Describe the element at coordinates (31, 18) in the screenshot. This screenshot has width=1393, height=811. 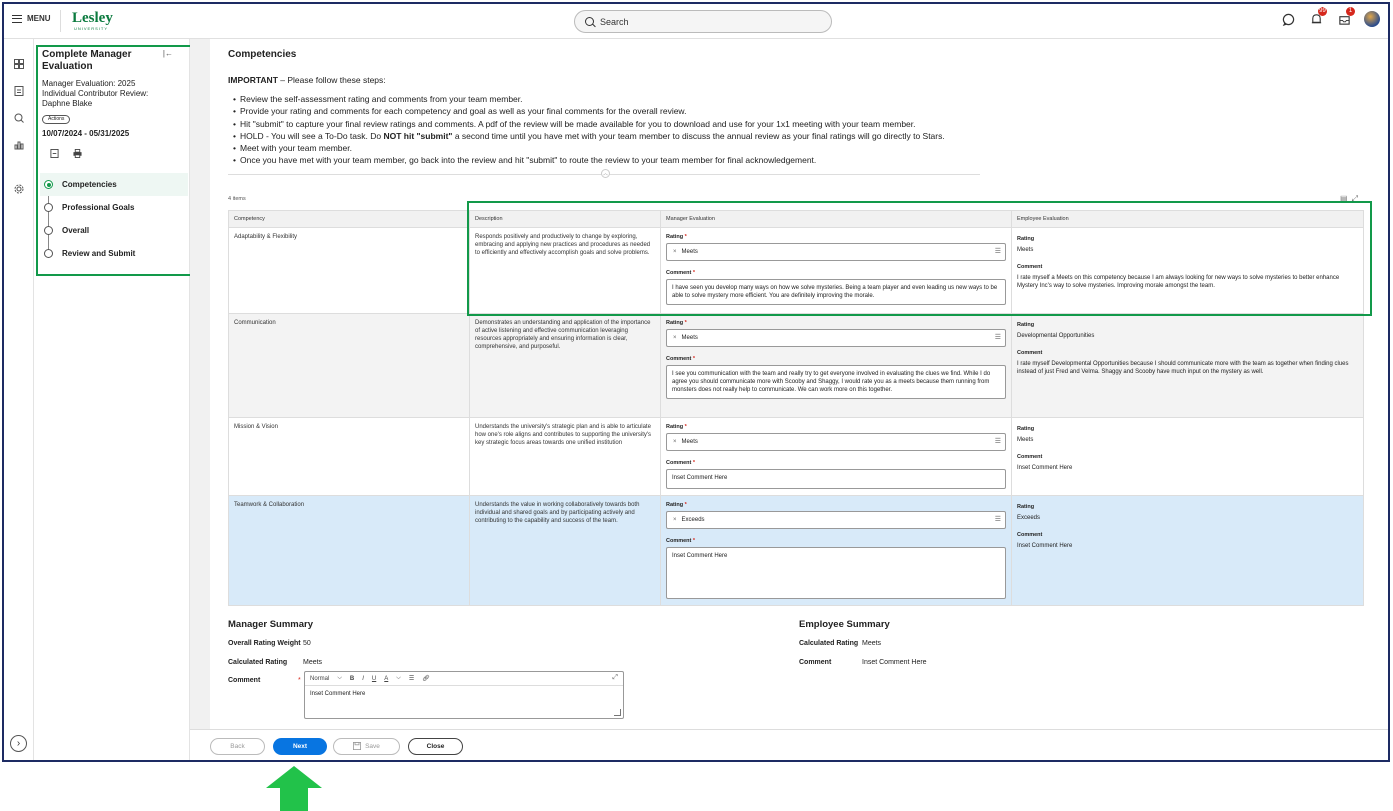
I see `menu-button: MENU` at that location.